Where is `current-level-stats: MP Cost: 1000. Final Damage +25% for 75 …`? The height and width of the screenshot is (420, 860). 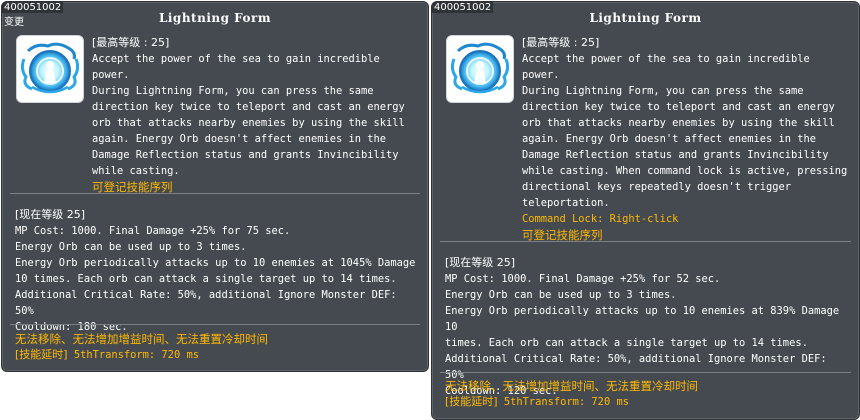 current-level-stats: MP Cost: 1000. Final Damage +25% for 75 … is located at coordinates (215, 279).